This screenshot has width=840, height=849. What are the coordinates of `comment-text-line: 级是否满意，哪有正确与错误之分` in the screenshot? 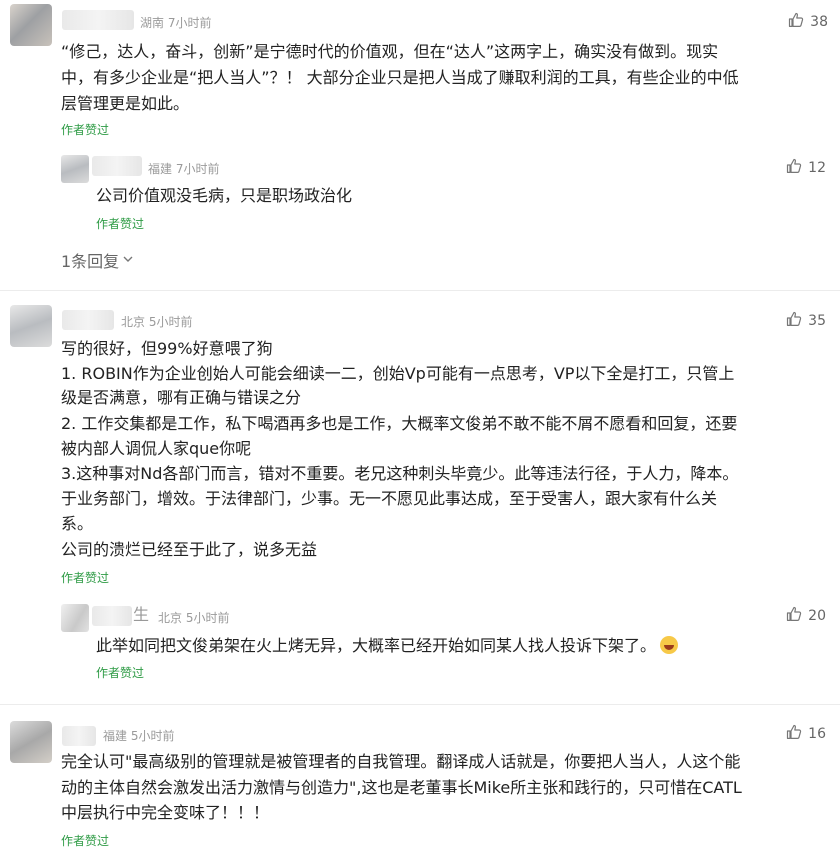 It's located at (181, 397).